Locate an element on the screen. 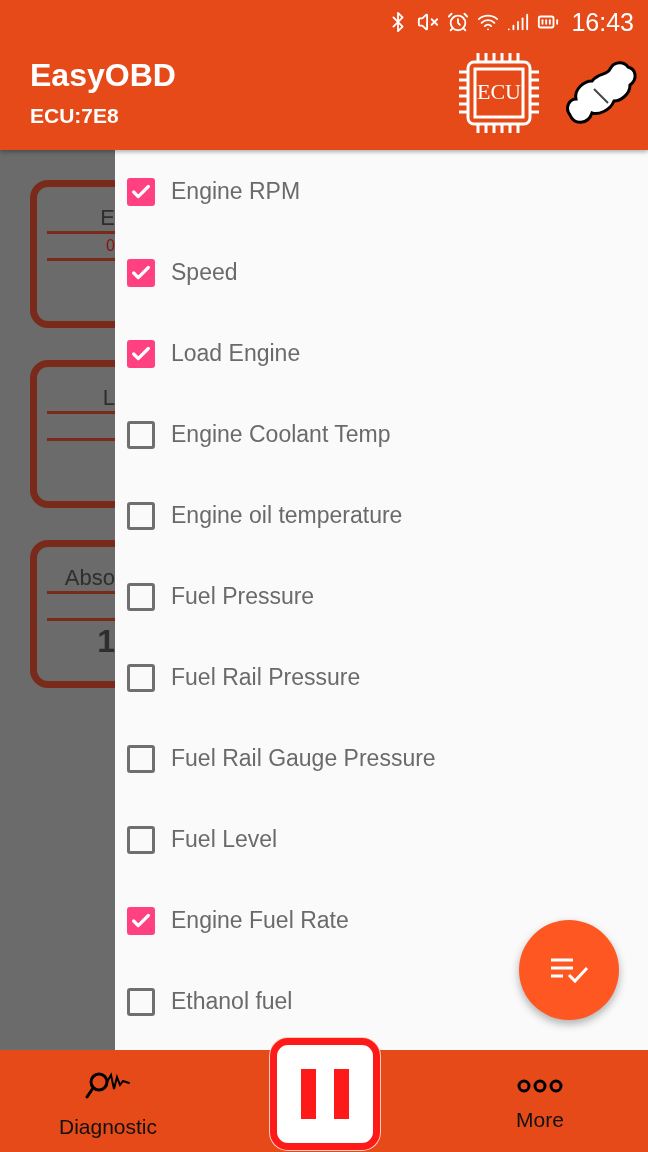  gauge-title: Abso is located at coordinates (89, 578).